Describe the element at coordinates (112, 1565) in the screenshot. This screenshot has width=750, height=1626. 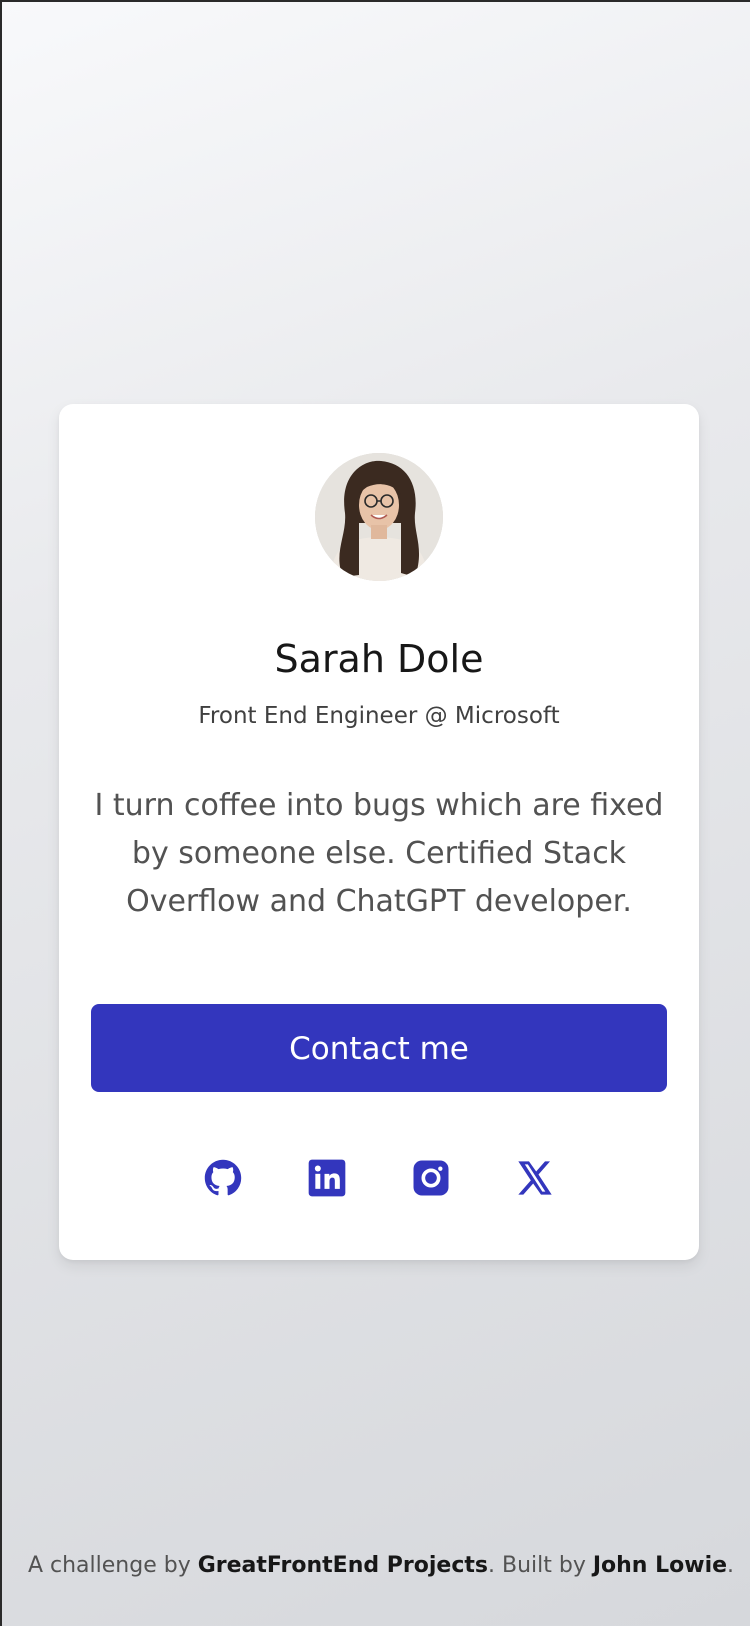
I see `footer-prefix: A challenge by` at that location.